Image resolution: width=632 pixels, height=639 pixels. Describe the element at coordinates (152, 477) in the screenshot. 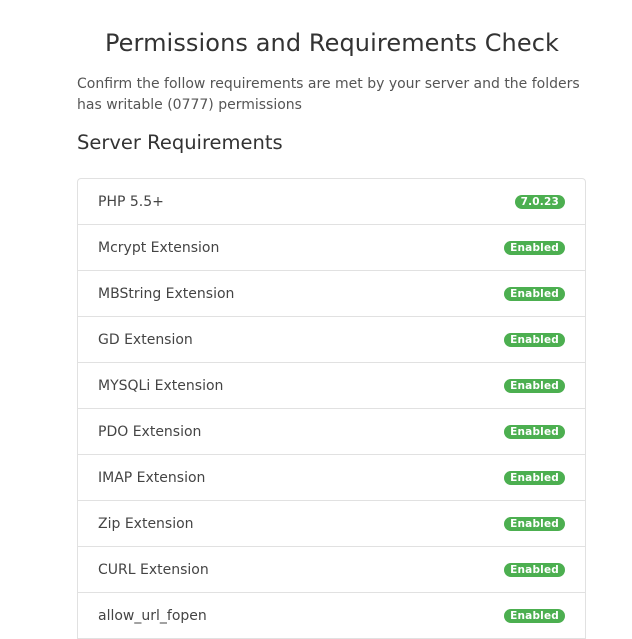

I see `requirement-name: IMAP Extension` at that location.